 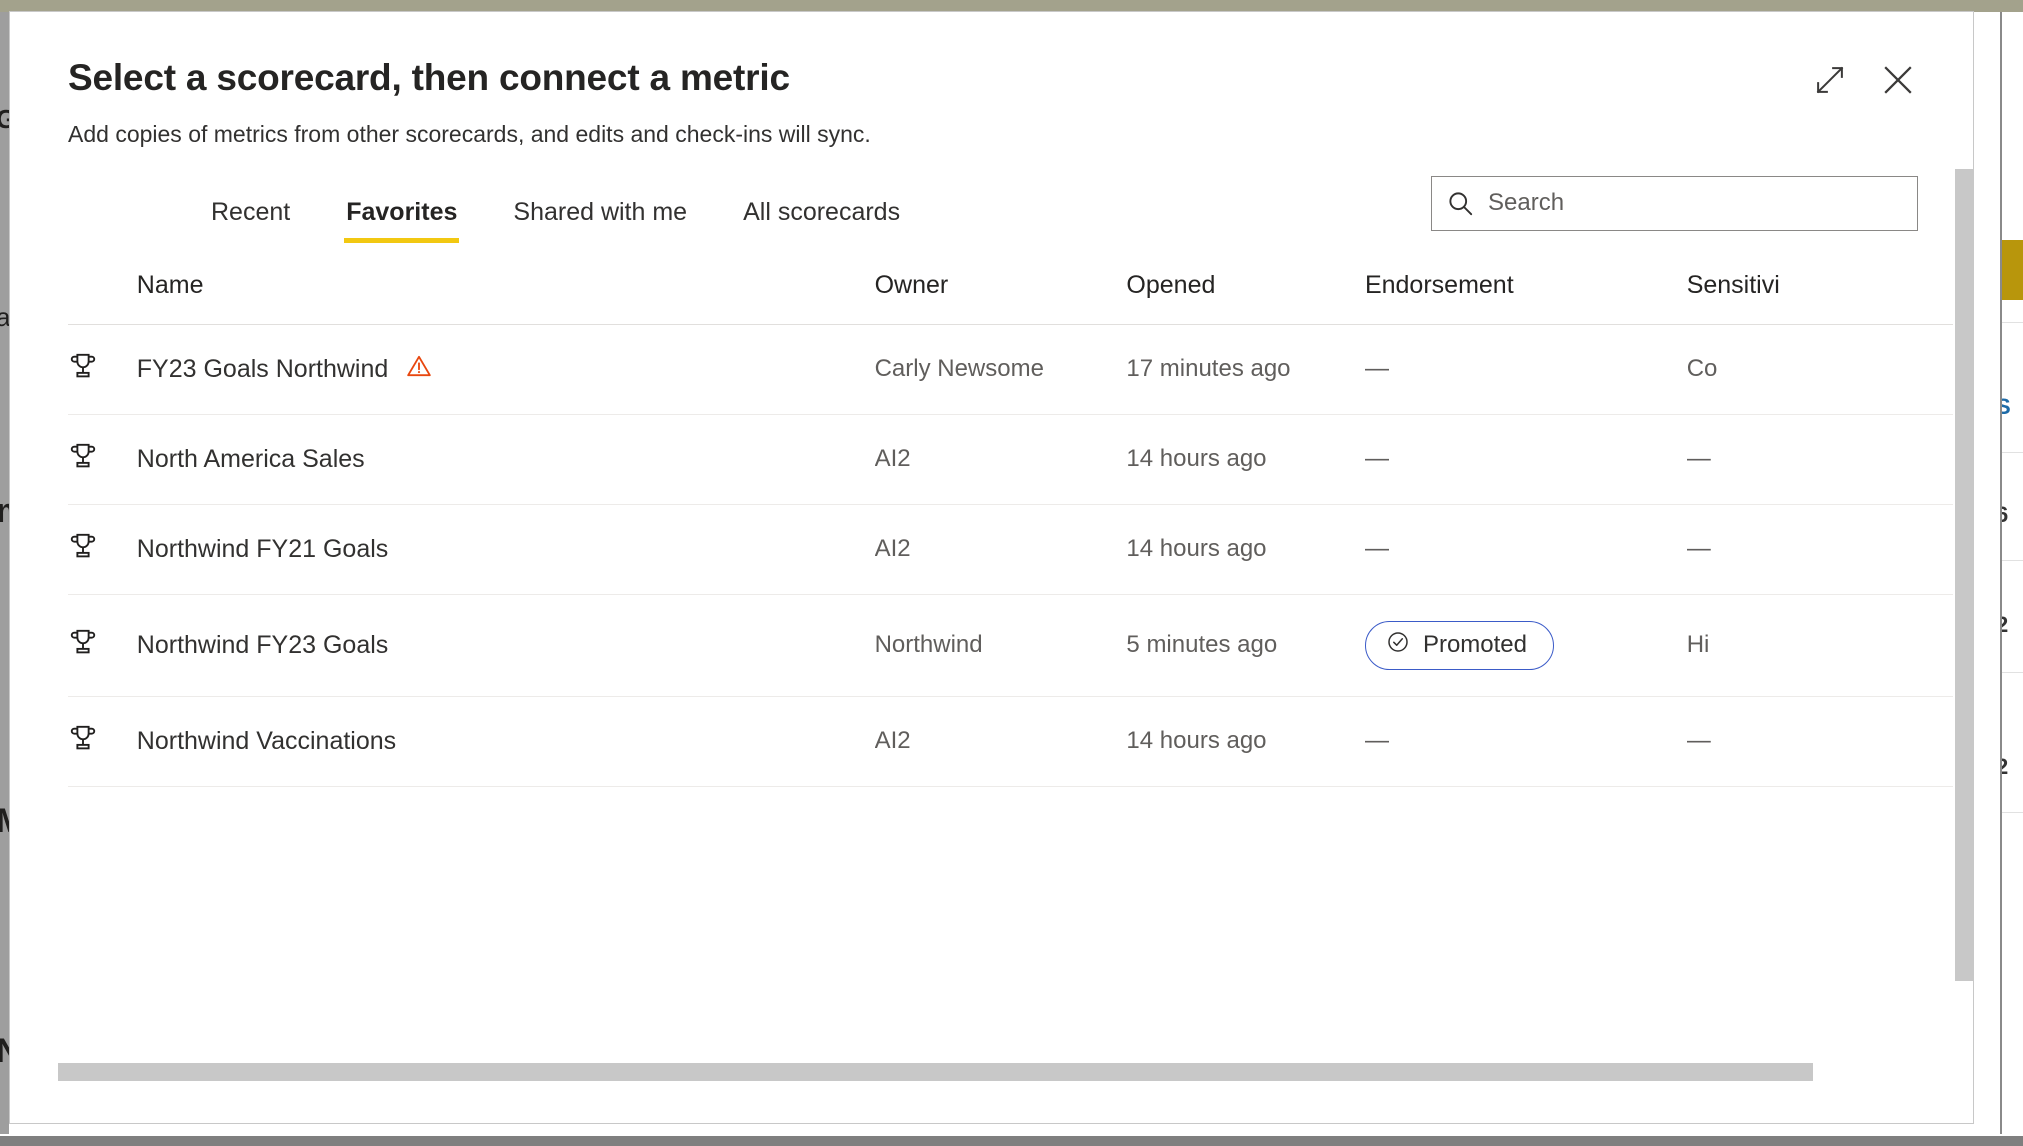 What do you see at coordinates (1245, 288) in the screenshot?
I see `column-header-opened: Opened` at bounding box center [1245, 288].